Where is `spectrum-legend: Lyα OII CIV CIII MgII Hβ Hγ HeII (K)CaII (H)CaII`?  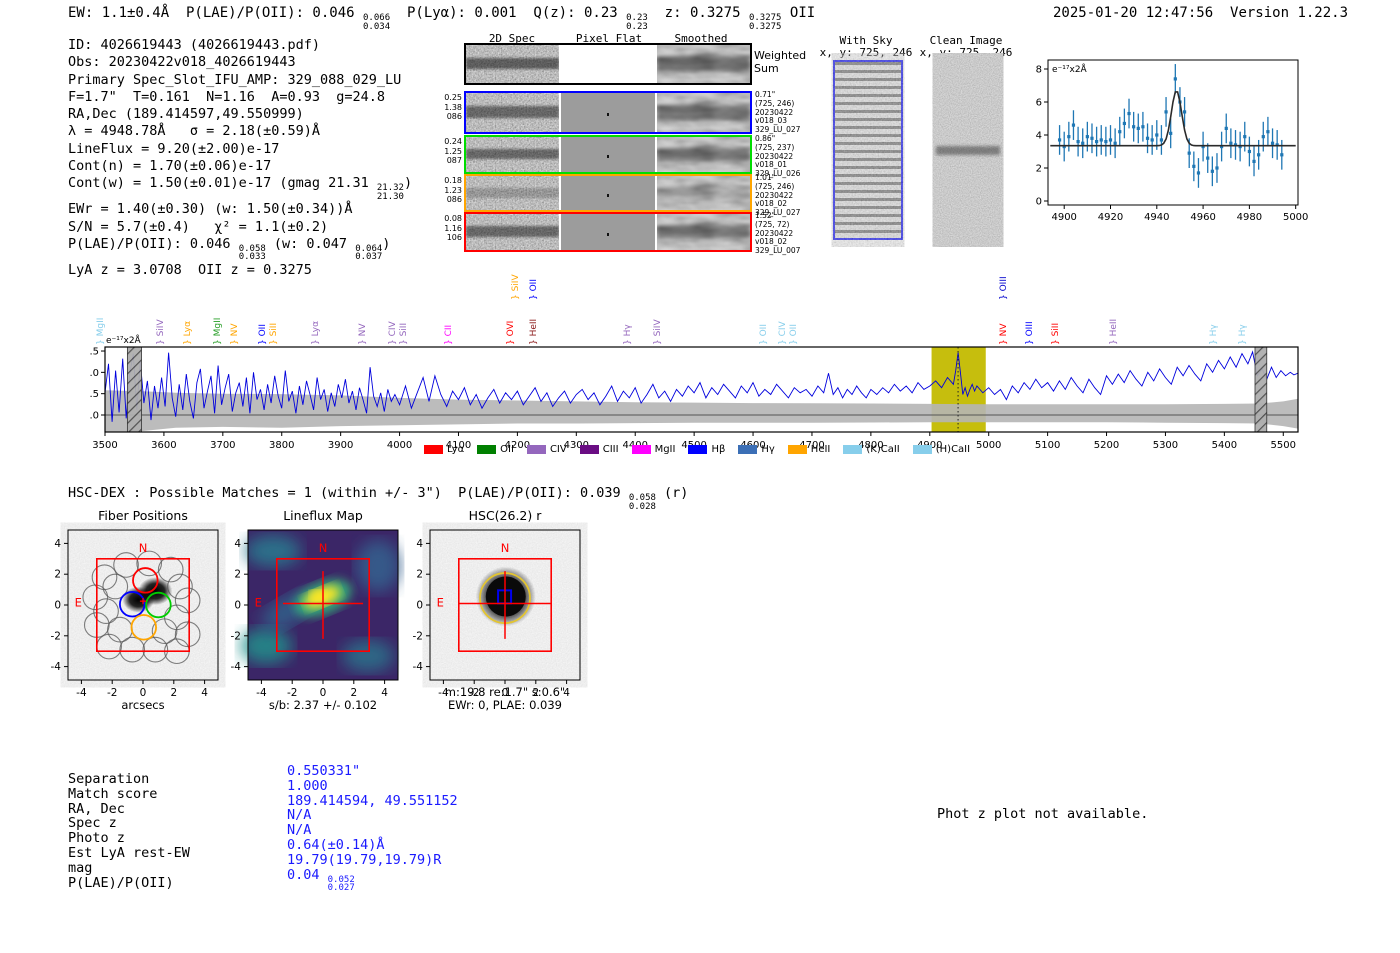 spectrum-legend: Lyα OII CIV CIII MgII Hβ Hγ HeII (K)CaII (H)CaII is located at coordinates (697, 449).